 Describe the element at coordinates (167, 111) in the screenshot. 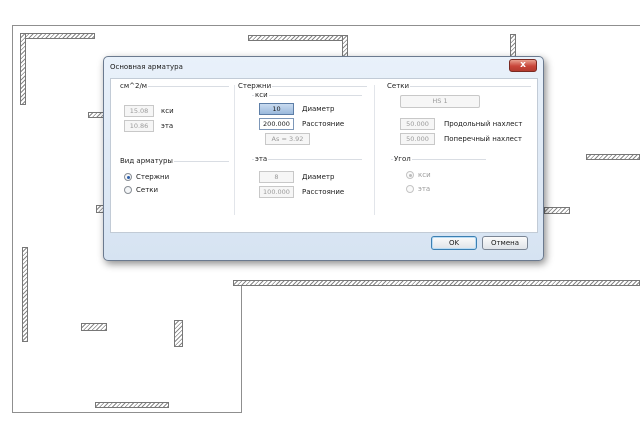

I see `area-xi-label: кси` at that location.